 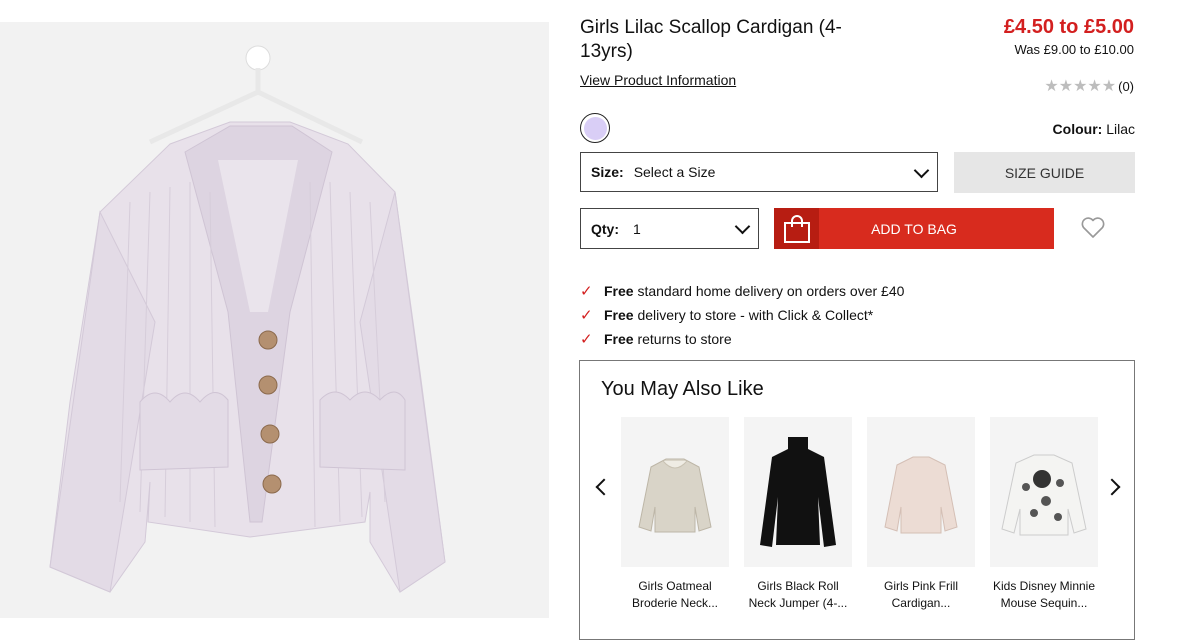 I want to click on swatch-fill, so click(x=595, y=128).